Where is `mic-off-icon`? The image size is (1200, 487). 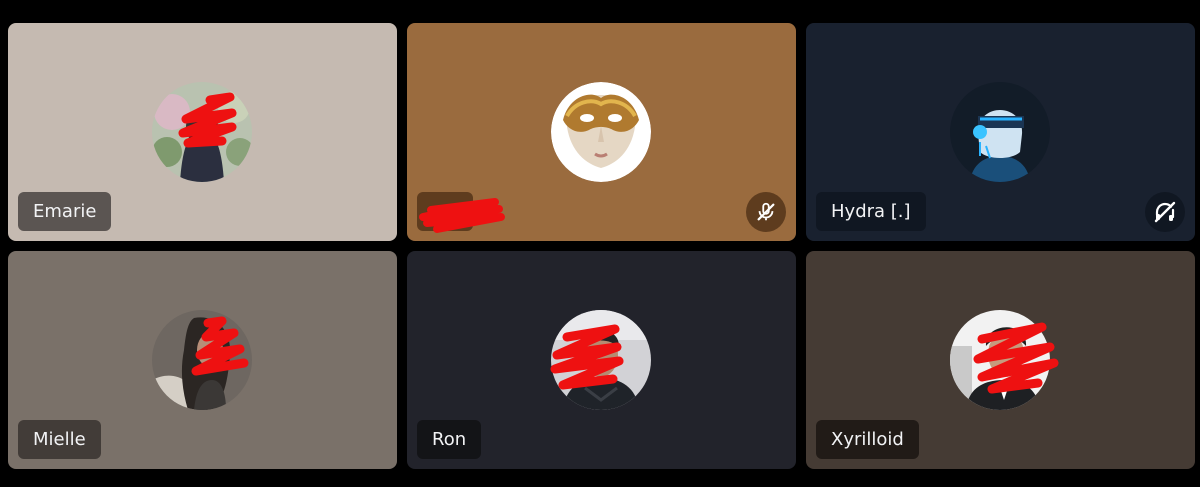 mic-off-icon is located at coordinates (766, 212).